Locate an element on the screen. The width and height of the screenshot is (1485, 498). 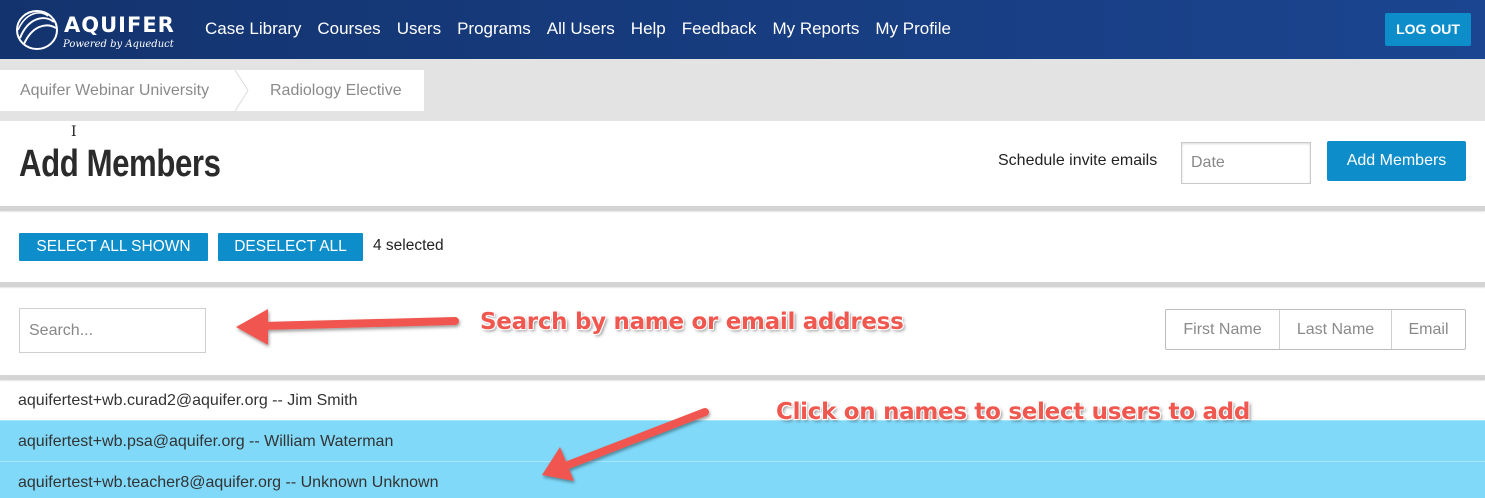
breadcrumb-chevron-icon is located at coordinates (241, 90).